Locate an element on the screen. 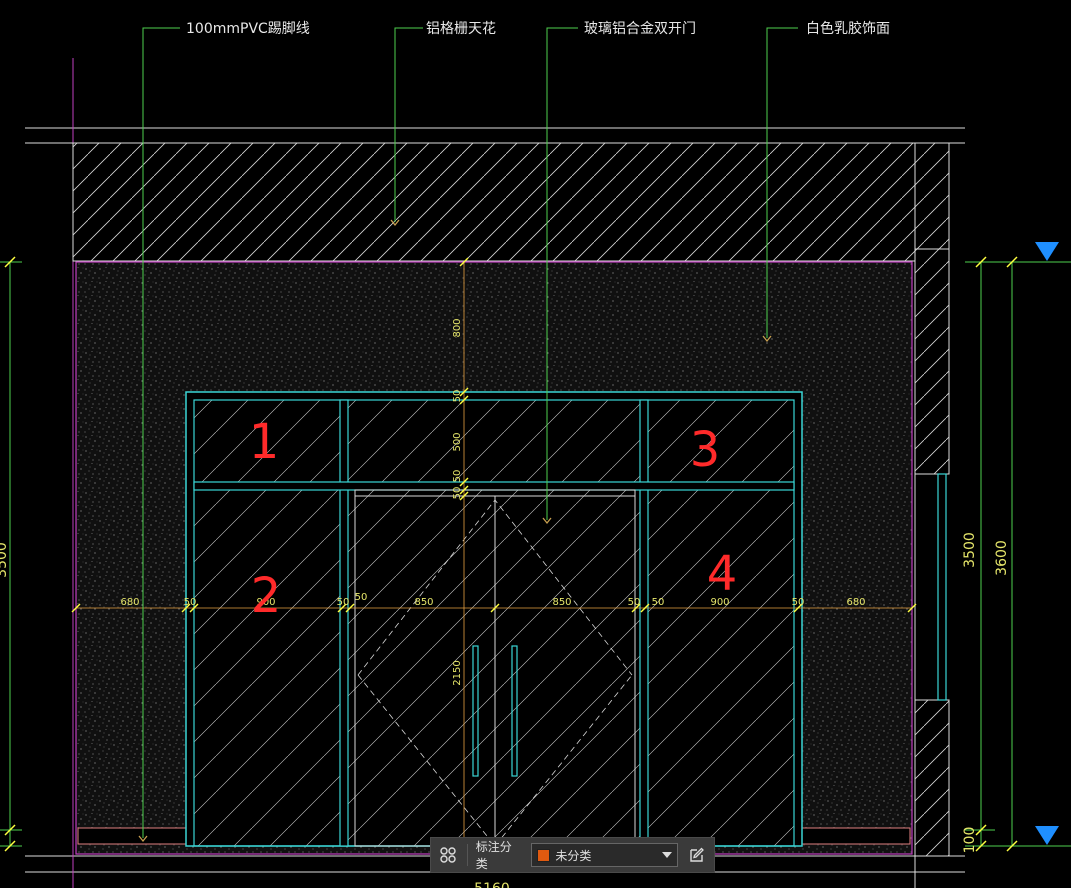 The height and width of the screenshot is (888, 1071). edit-icon is located at coordinates (697, 855).